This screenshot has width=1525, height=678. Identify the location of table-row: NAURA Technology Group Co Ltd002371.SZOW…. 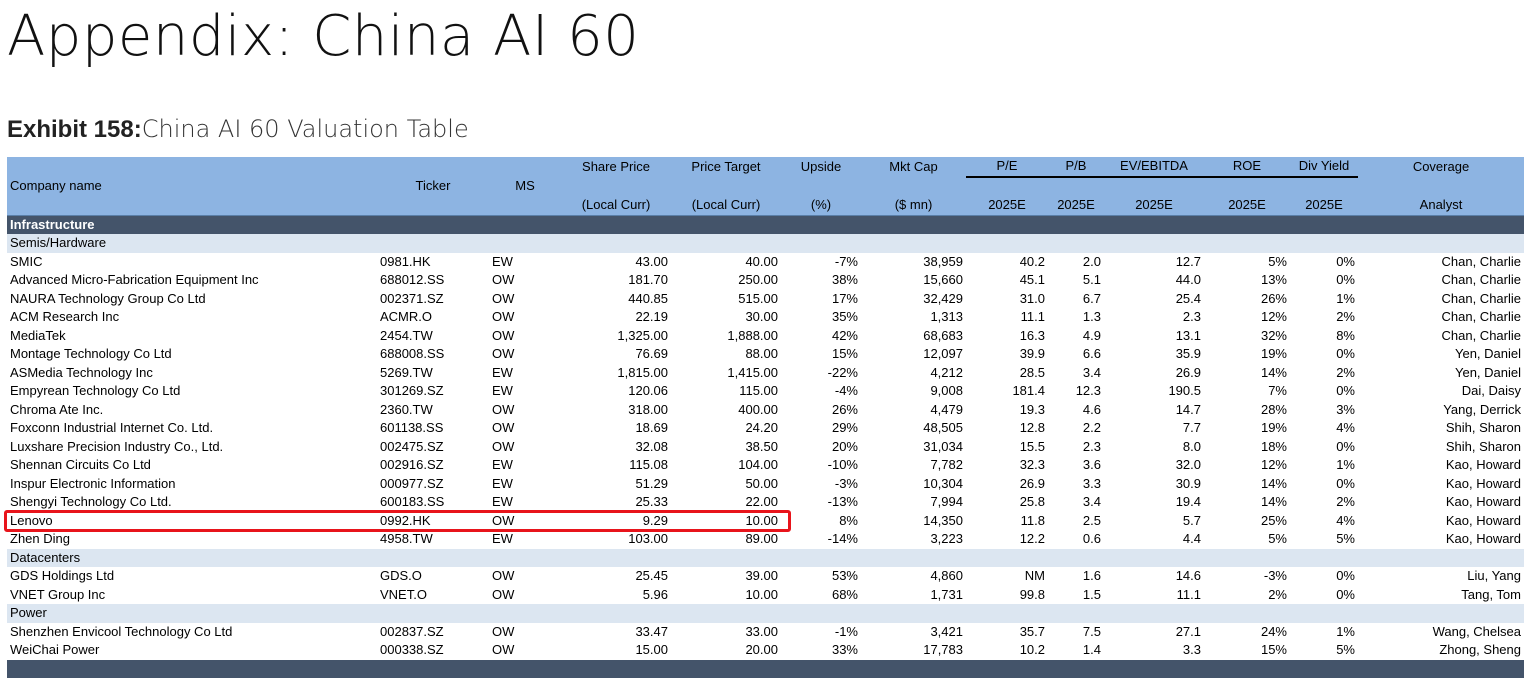
(765, 299).